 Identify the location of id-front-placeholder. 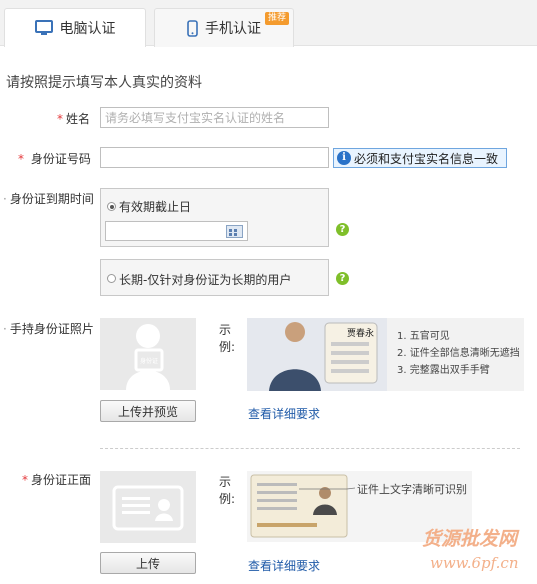
(148, 507).